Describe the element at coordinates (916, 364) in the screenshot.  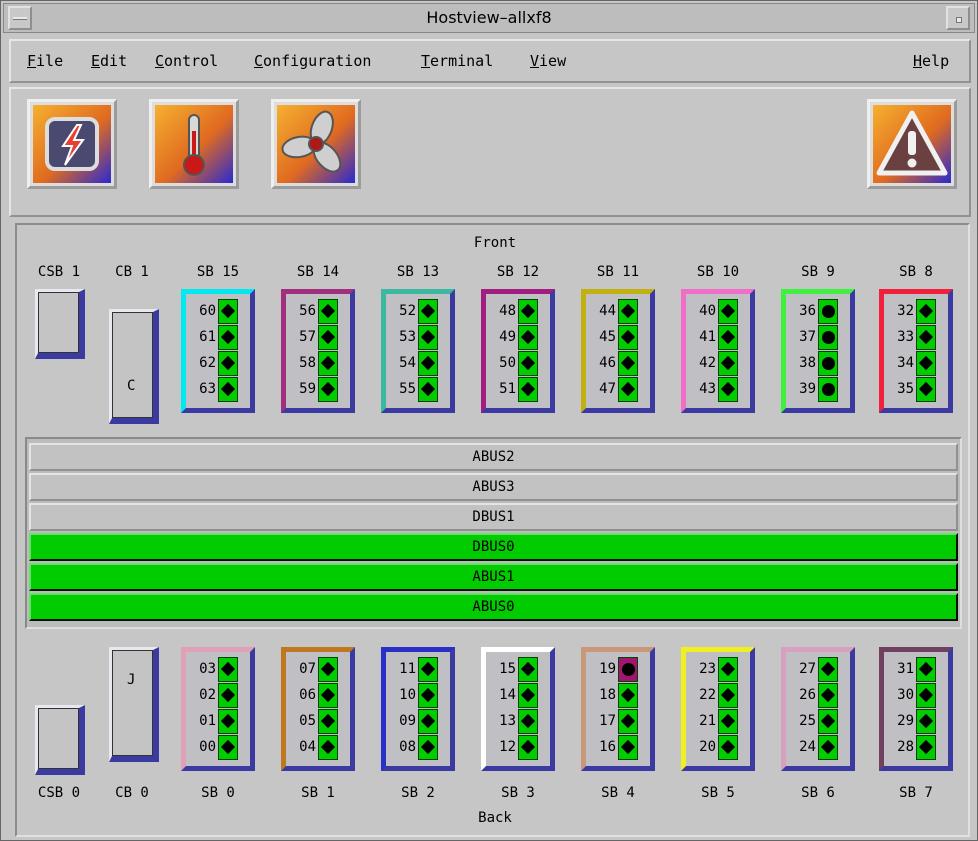
I see `cpu-slot: 34` at that location.